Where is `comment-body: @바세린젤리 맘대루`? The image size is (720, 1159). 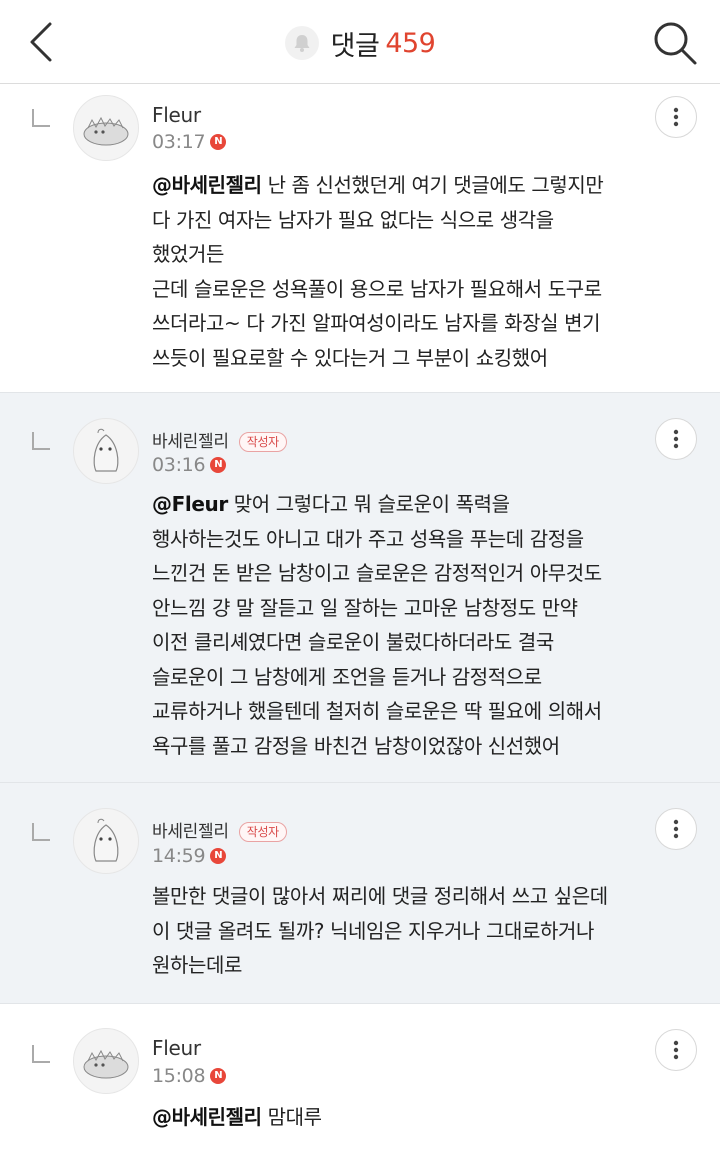 comment-body: @바세린젤리 맘대루 is located at coordinates (422, 1117).